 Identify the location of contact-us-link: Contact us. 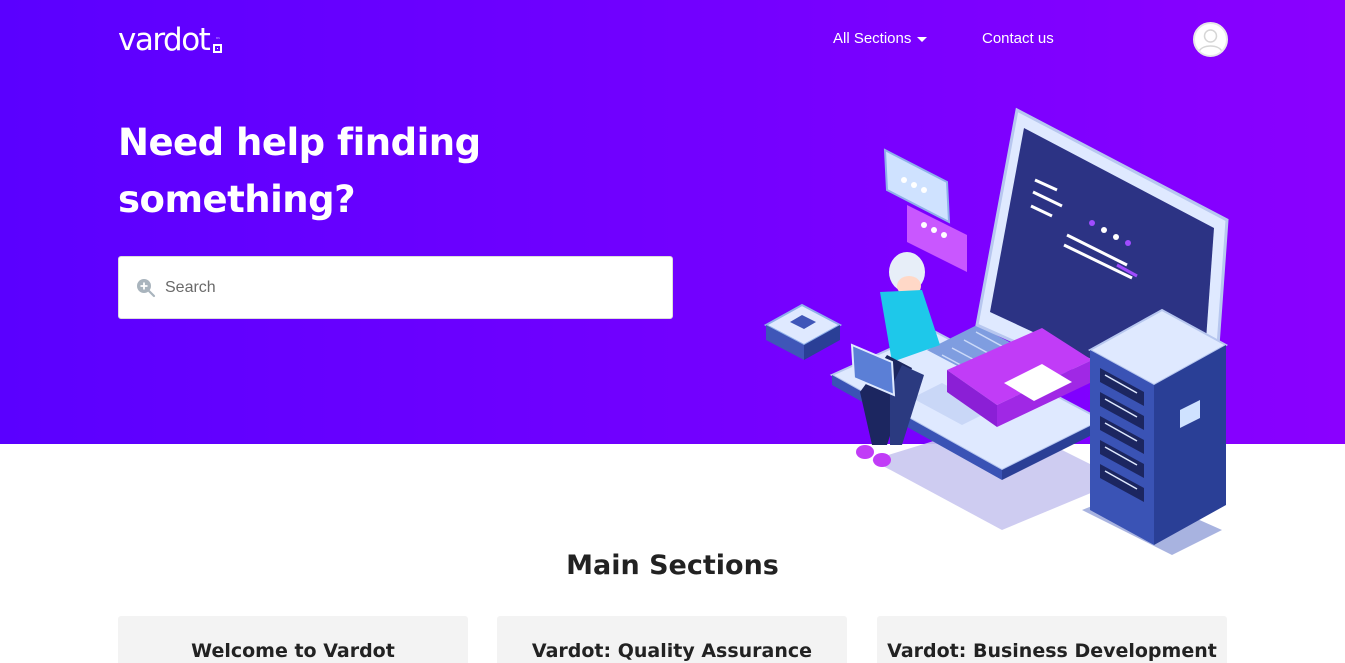
(1018, 39).